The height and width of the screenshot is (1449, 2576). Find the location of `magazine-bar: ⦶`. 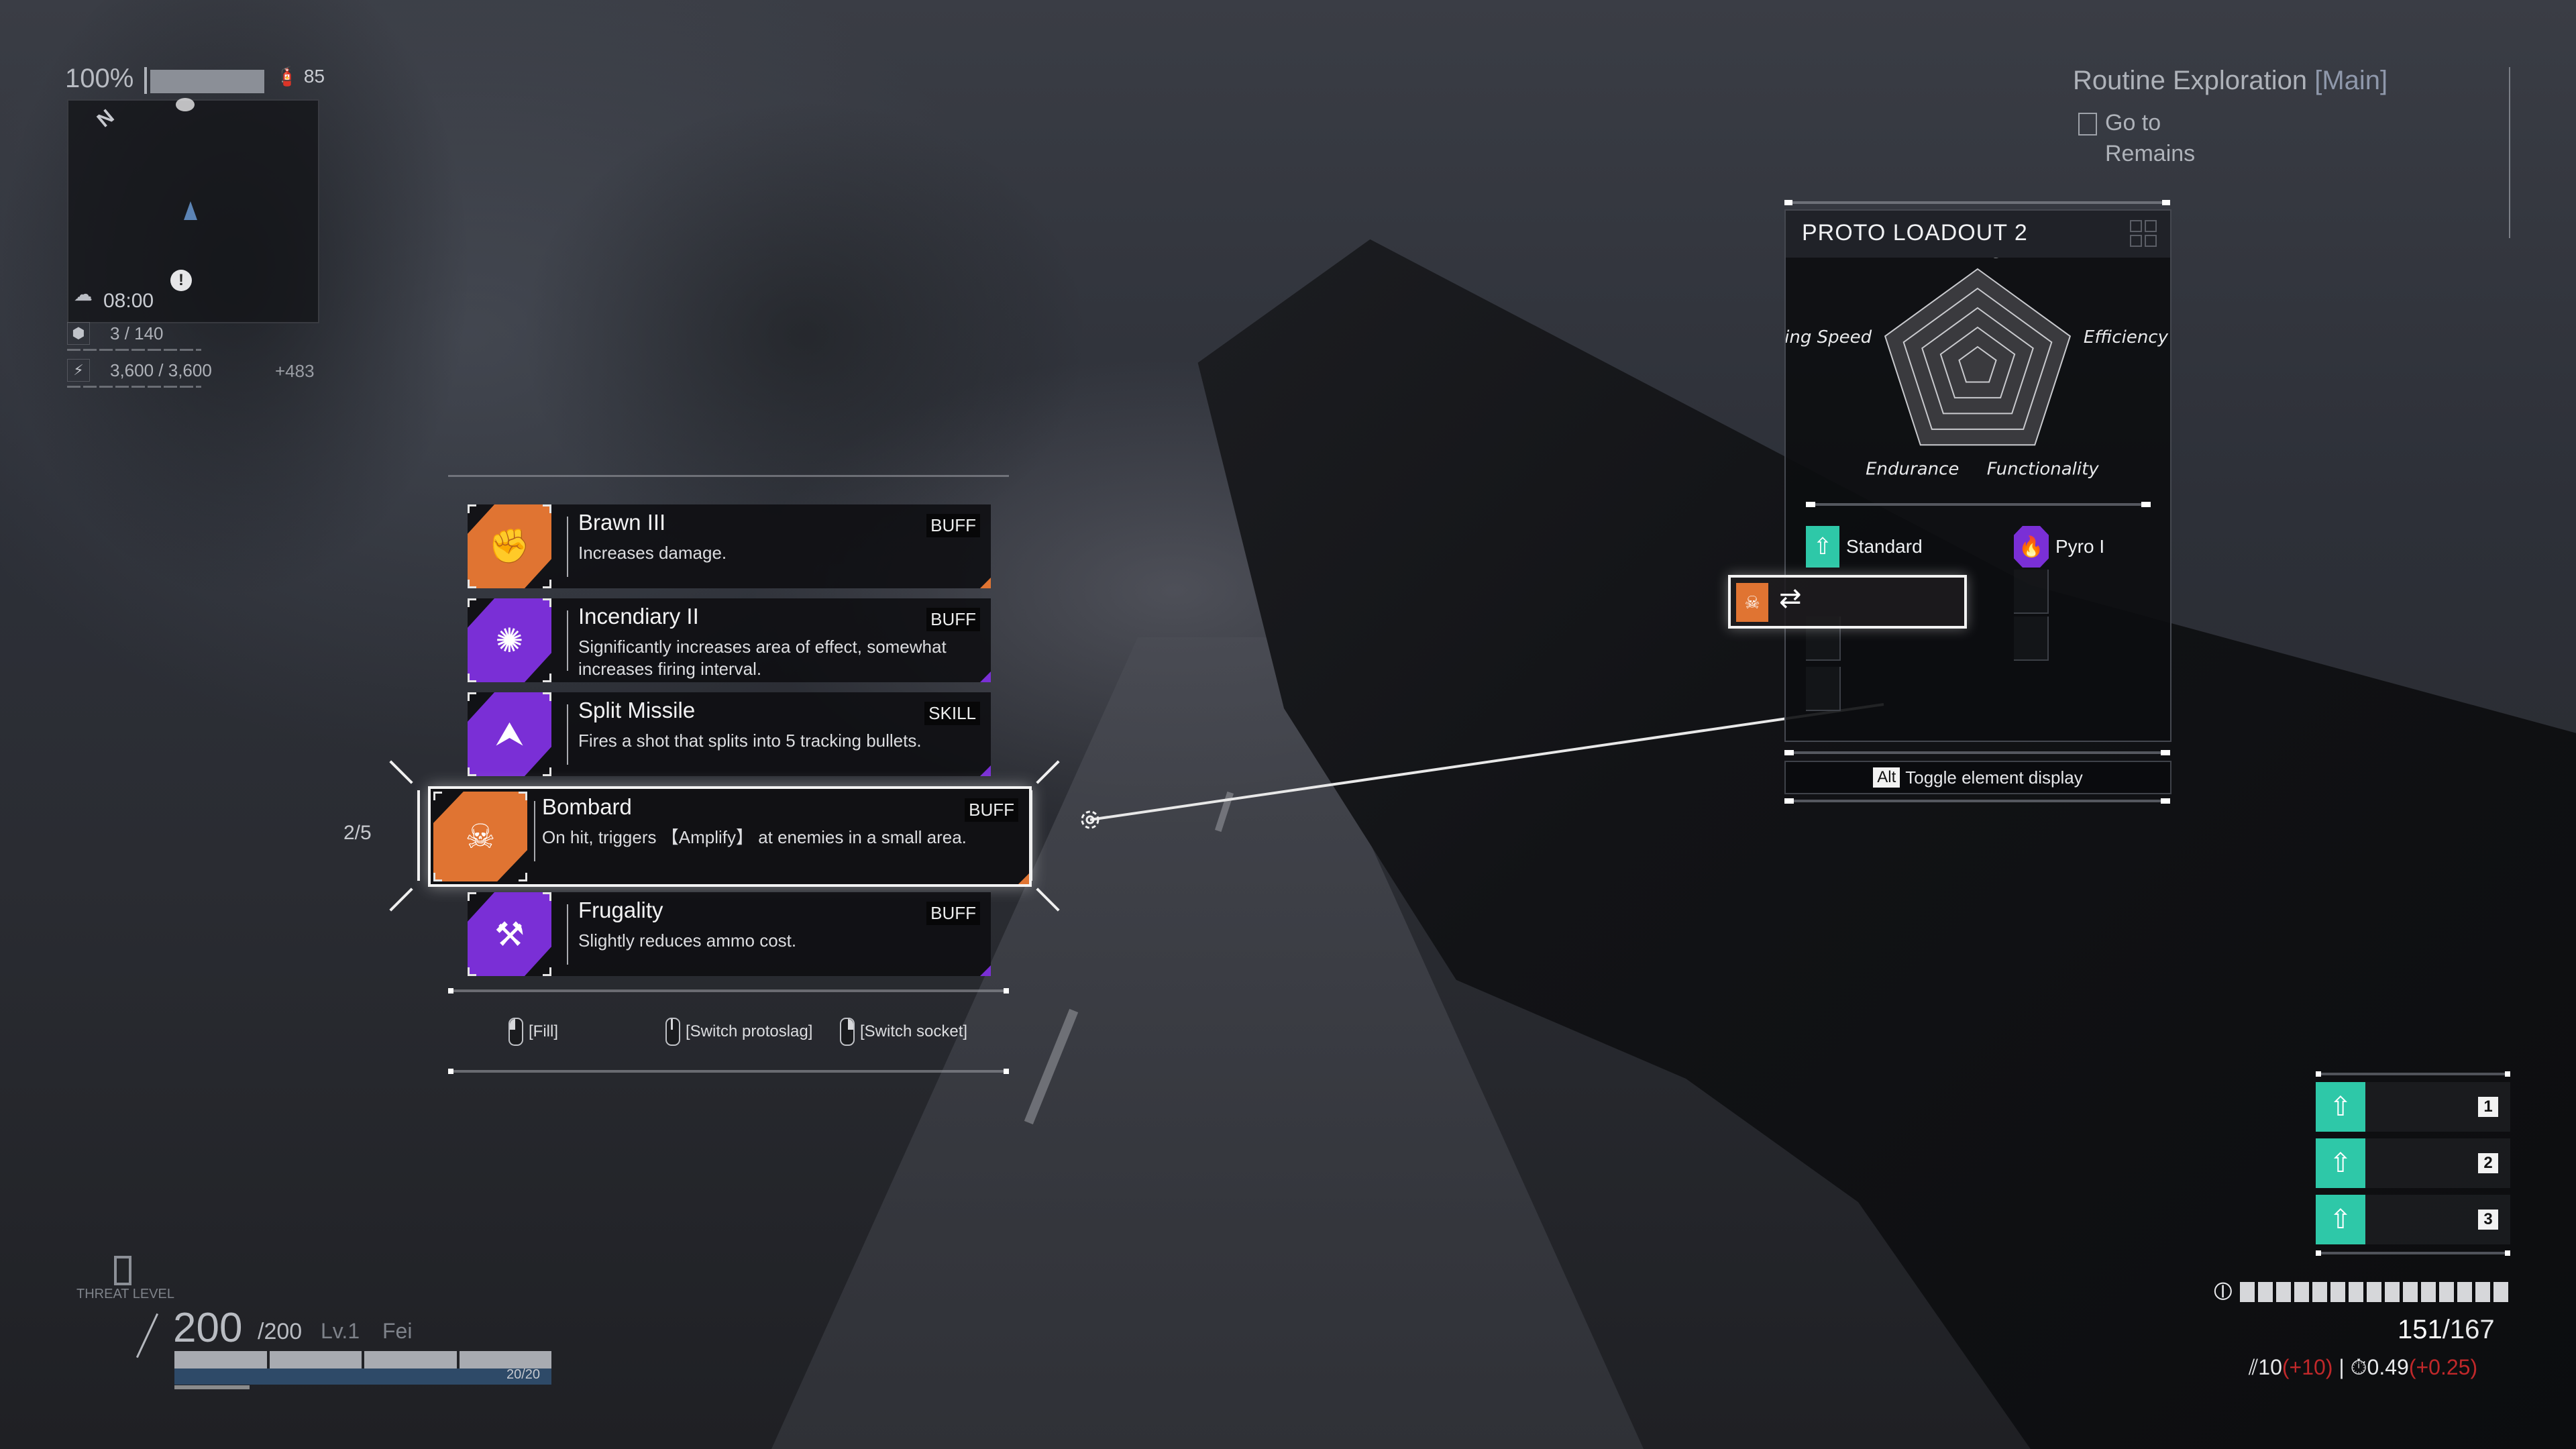

magazine-bar: ⦶ is located at coordinates (2361, 1291).